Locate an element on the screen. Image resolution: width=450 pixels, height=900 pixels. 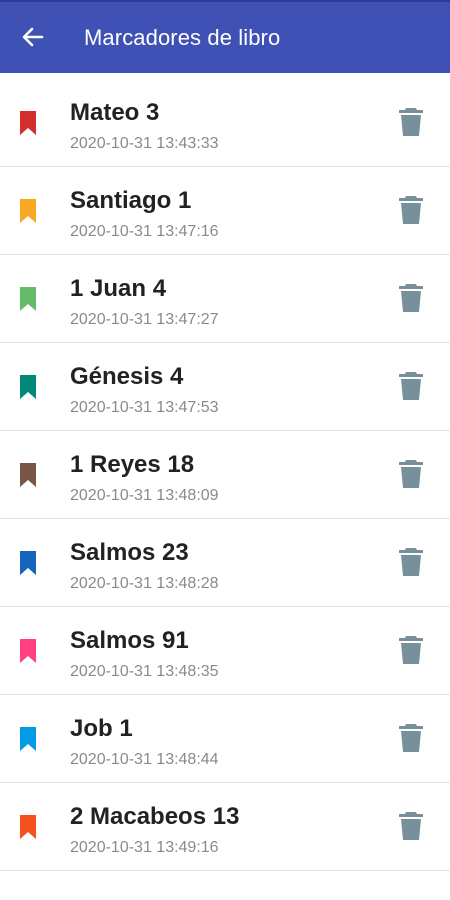
back-button is located at coordinates (33, 37).